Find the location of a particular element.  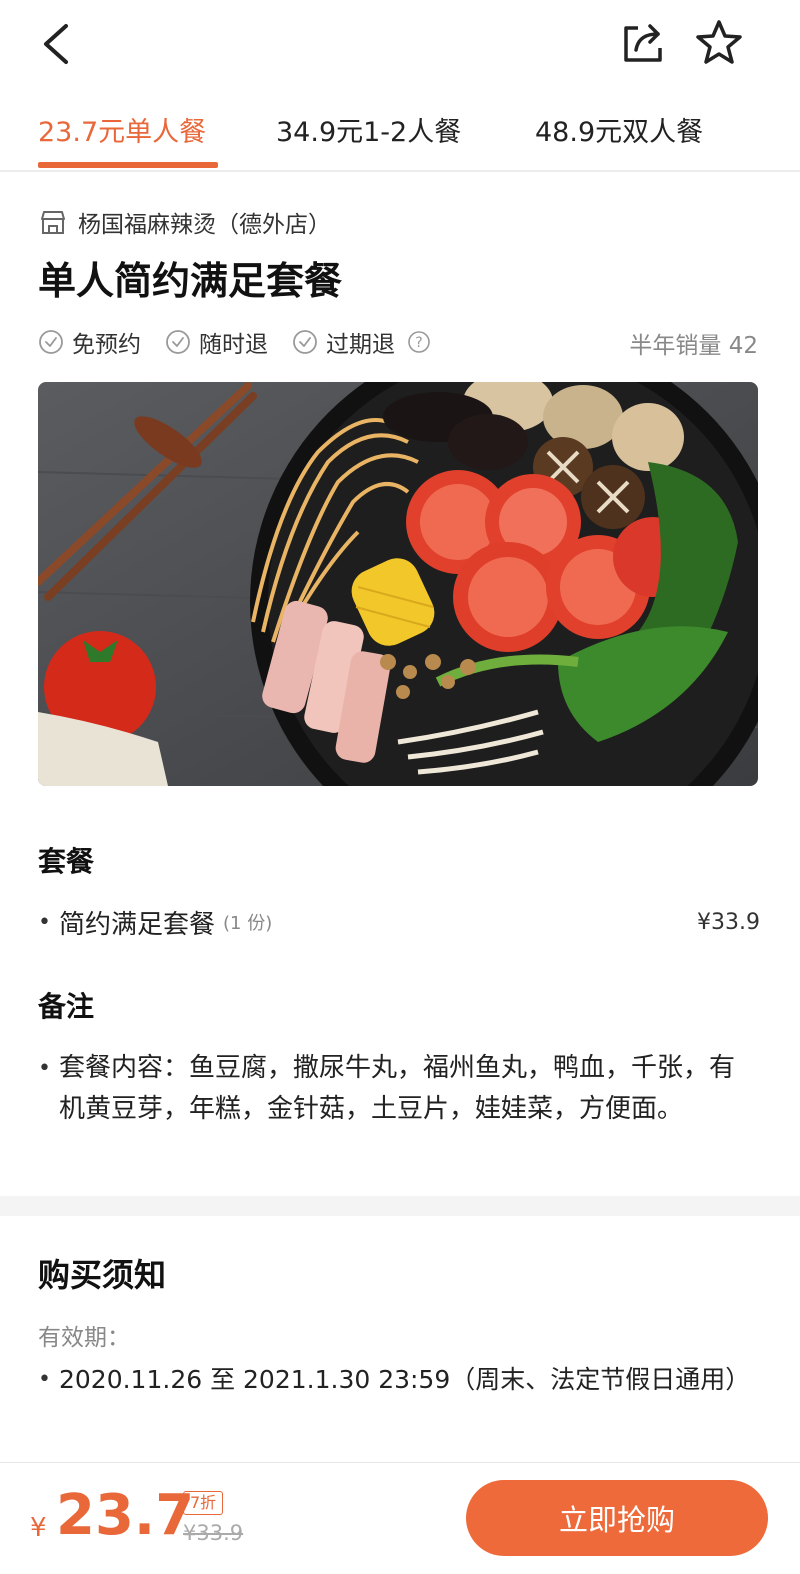

tab-one-two: 34.9元1-2人餐 is located at coordinates (368, 129).